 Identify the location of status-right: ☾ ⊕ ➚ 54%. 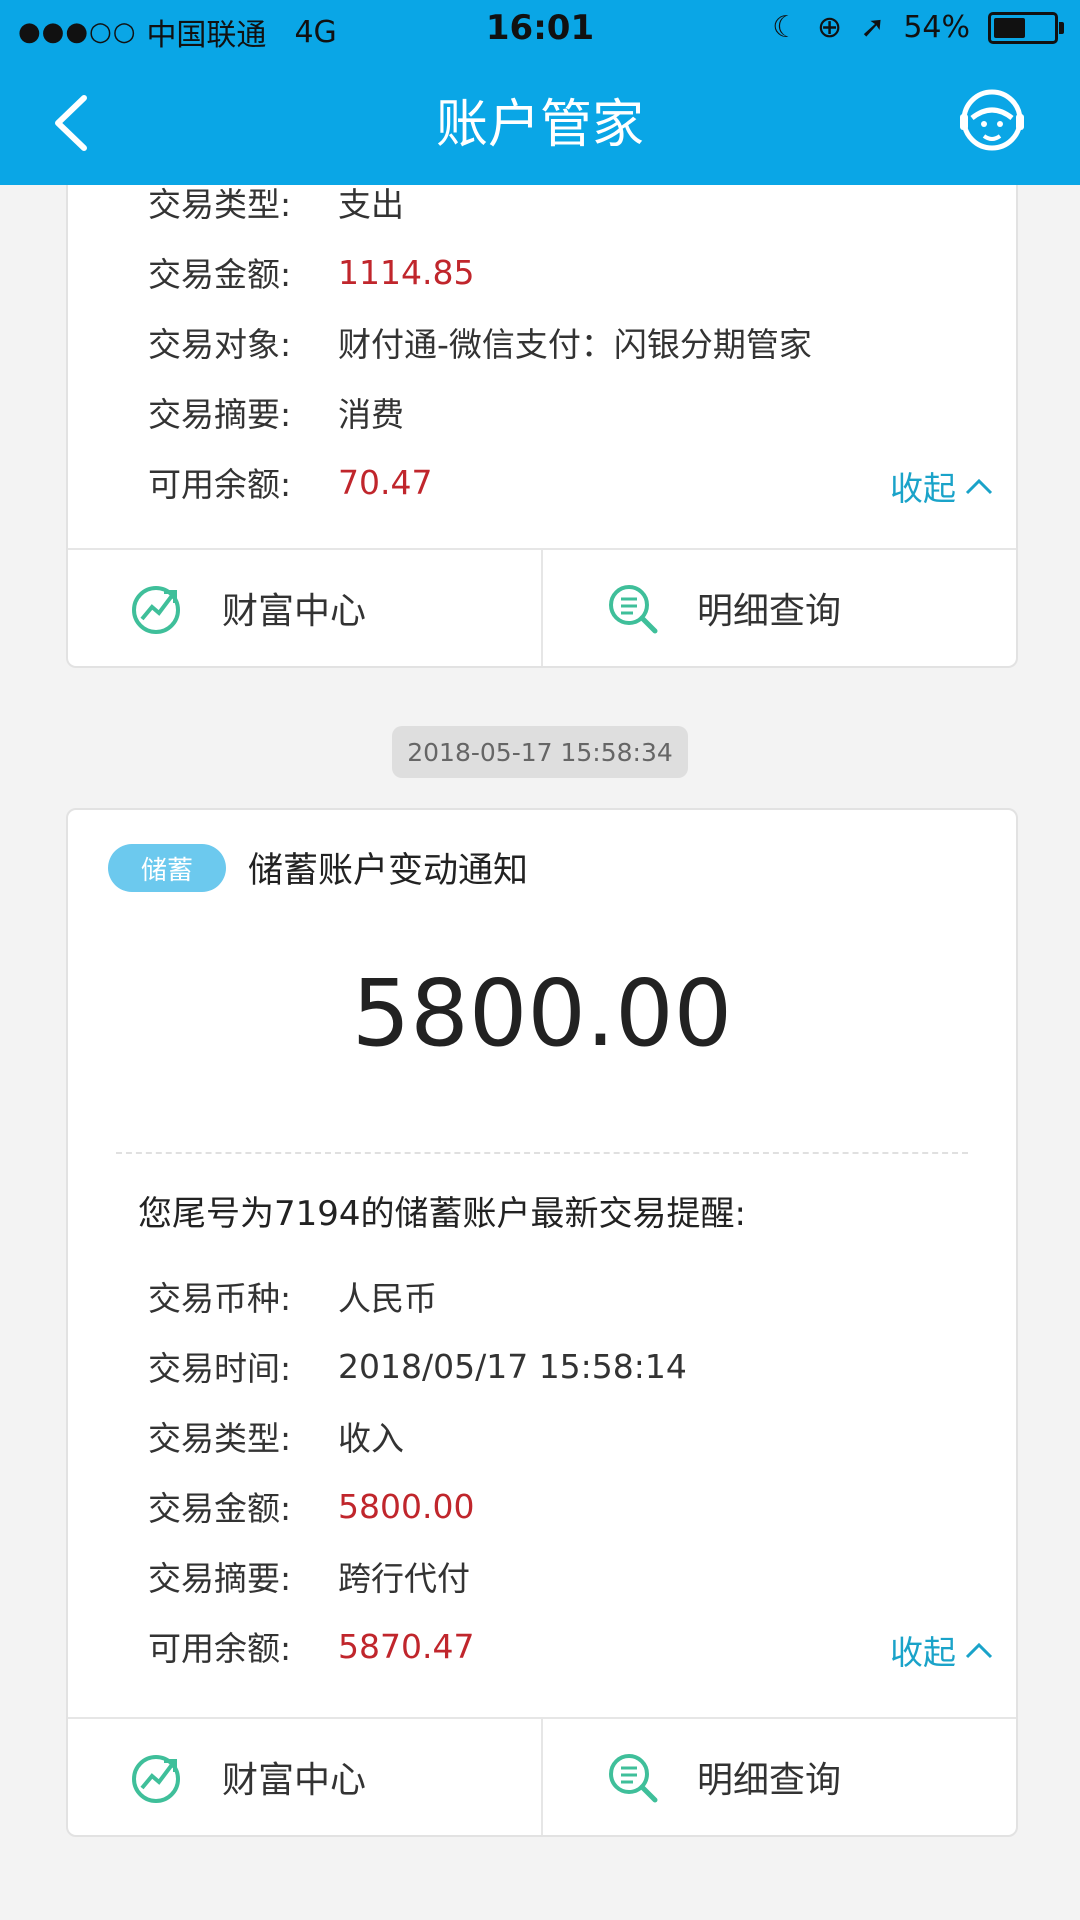
(918, 27).